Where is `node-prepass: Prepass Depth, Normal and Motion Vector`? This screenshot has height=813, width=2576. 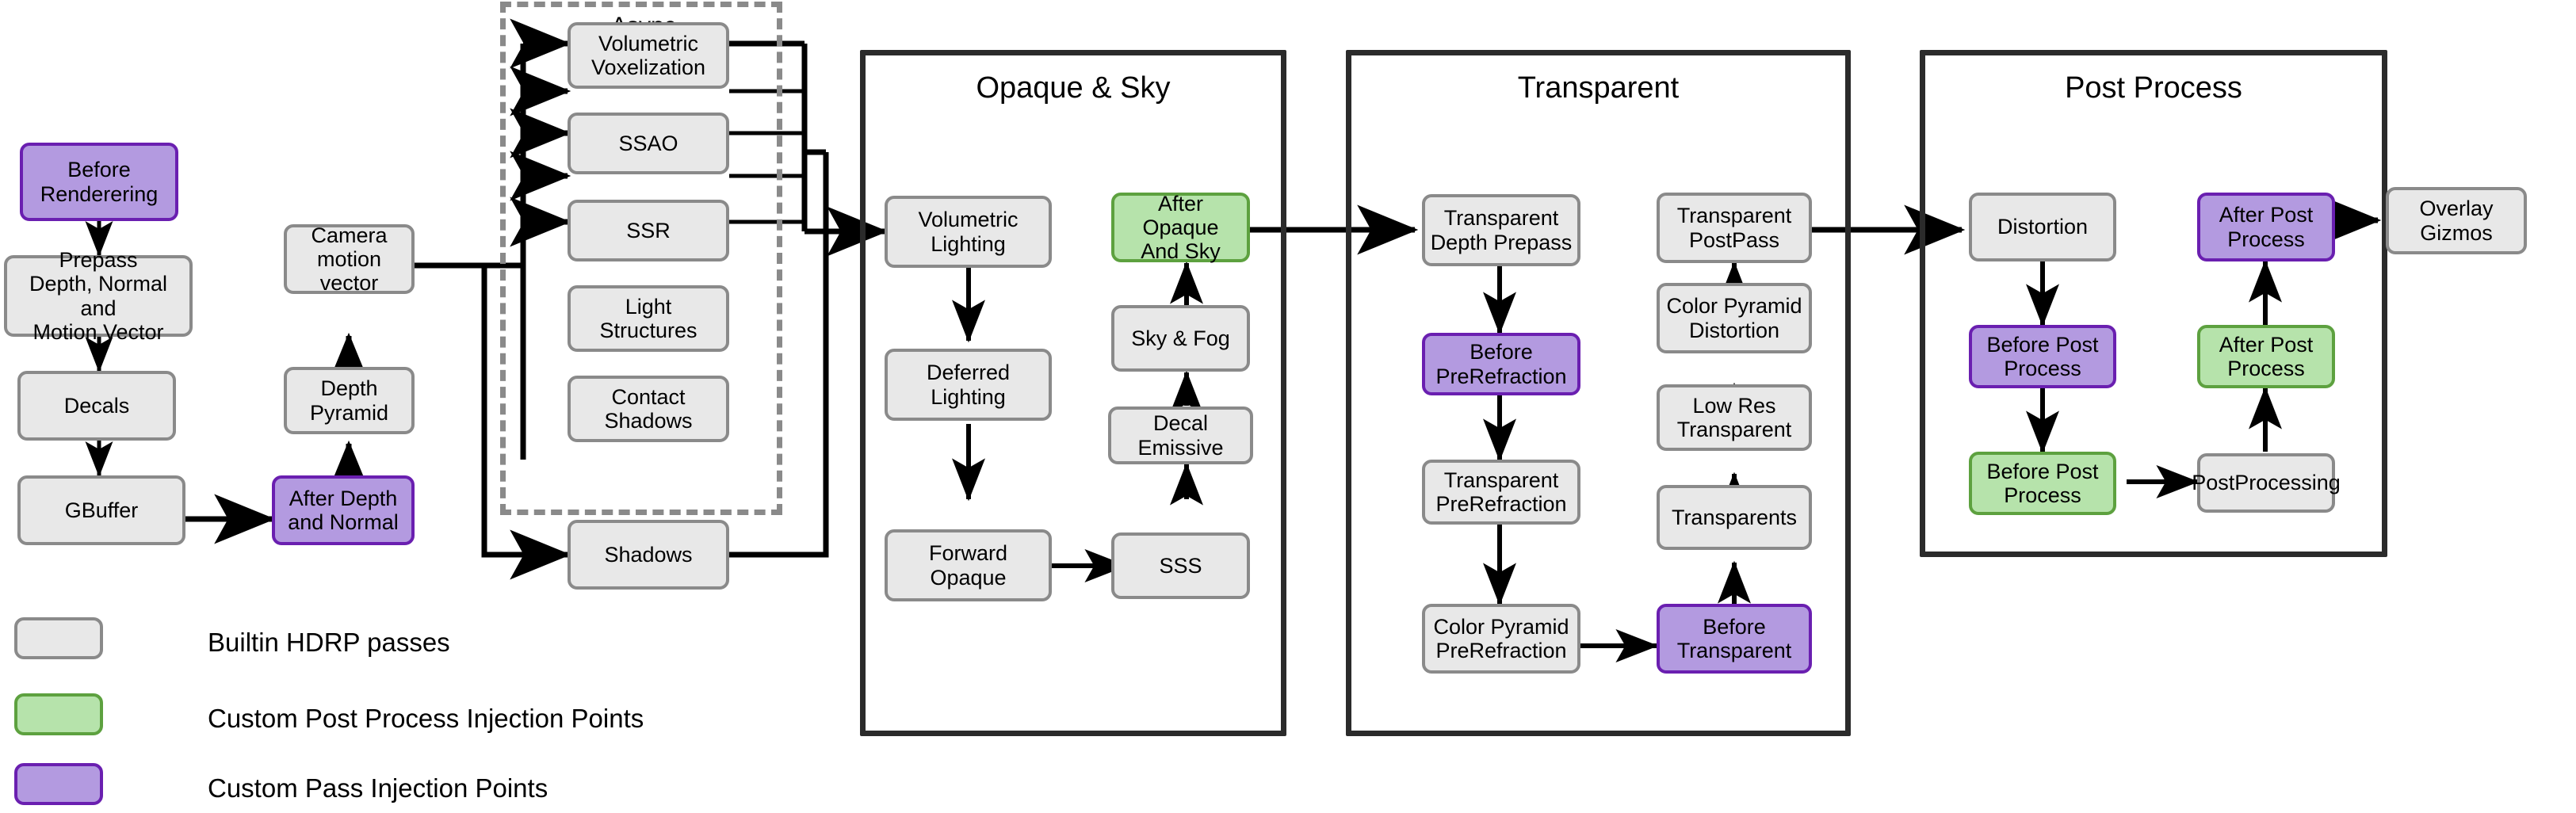
node-prepass: Prepass Depth, Normal and Motion Vector is located at coordinates (99, 296).